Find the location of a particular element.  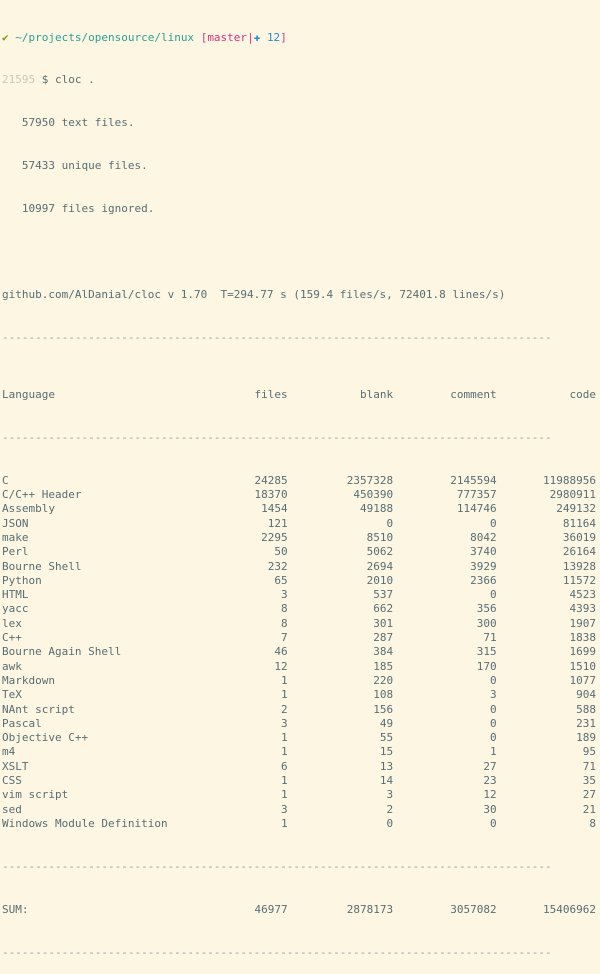

table-row: XSLT 6 13 27 71 is located at coordinates (299, 767).